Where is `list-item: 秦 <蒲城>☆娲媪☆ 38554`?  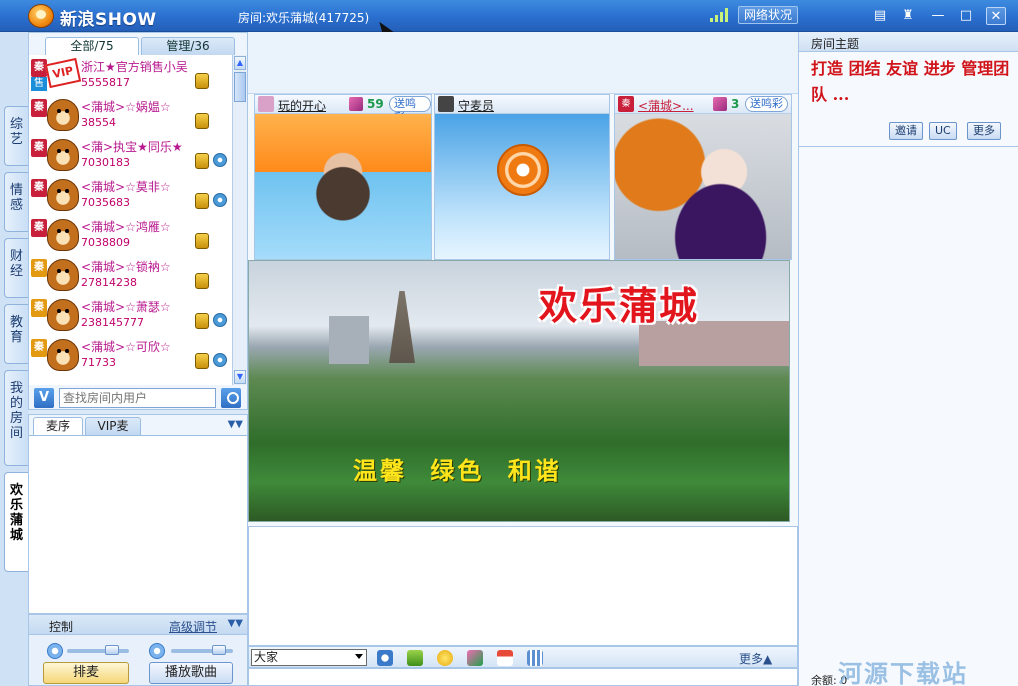
list-item: 秦 <蒲城>☆娲媪☆ 38554 is located at coordinates (130, 115).